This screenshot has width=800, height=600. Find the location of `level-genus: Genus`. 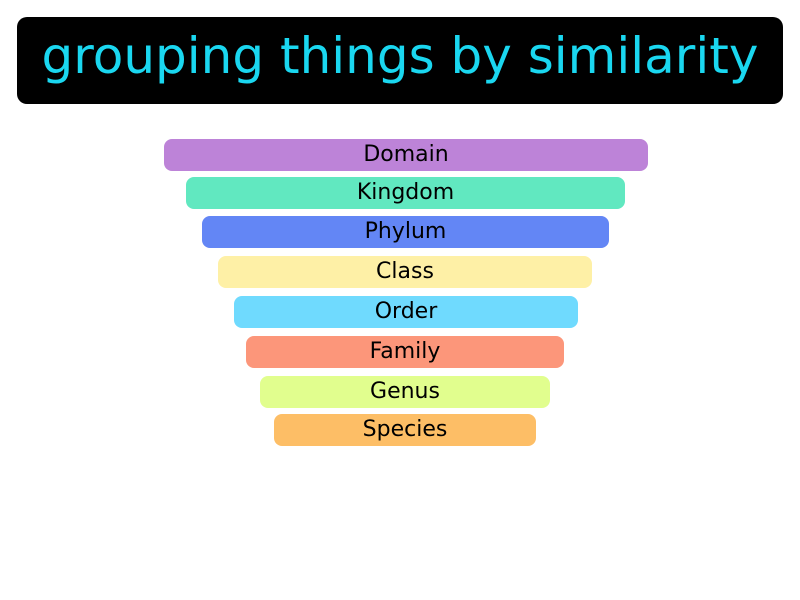

level-genus: Genus is located at coordinates (405, 392).